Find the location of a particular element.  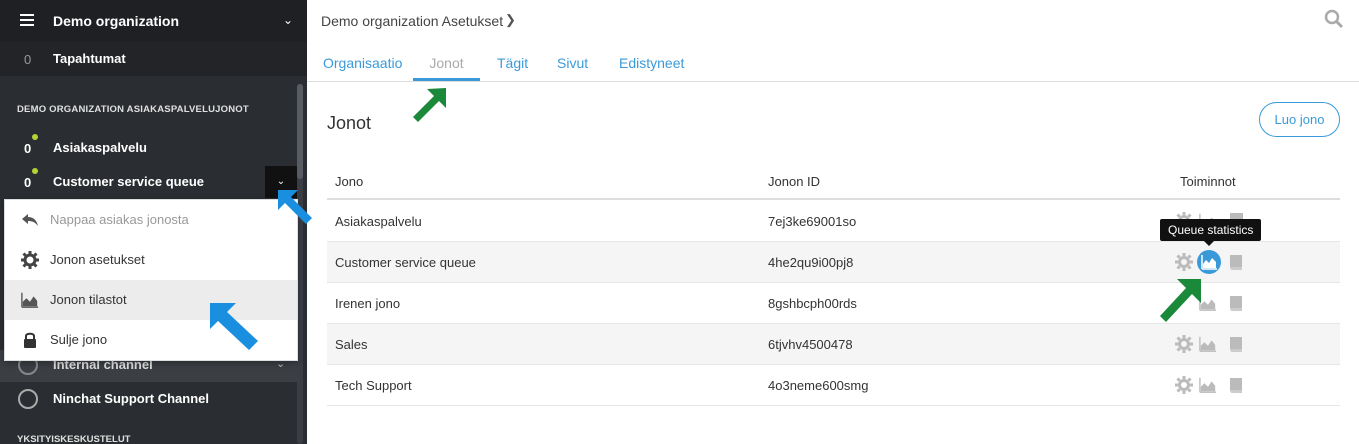

menu-item-pick-customer: Nappaa asiakas jonosta is located at coordinates (151, 220).